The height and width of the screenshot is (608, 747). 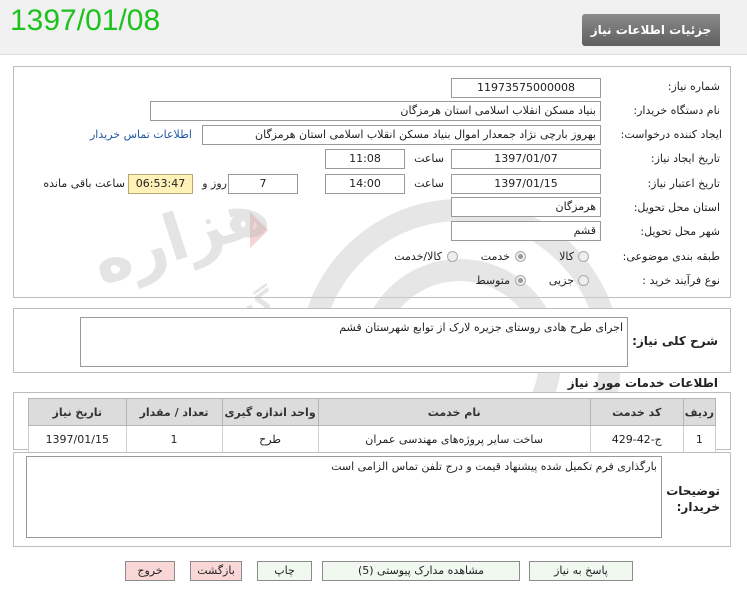 What do you see at coordinates (421, 571) in the screenshot?
I see `view-attachments-button: مشاهده مدارک پیوستی (5)` at bounding box center [421, 571].